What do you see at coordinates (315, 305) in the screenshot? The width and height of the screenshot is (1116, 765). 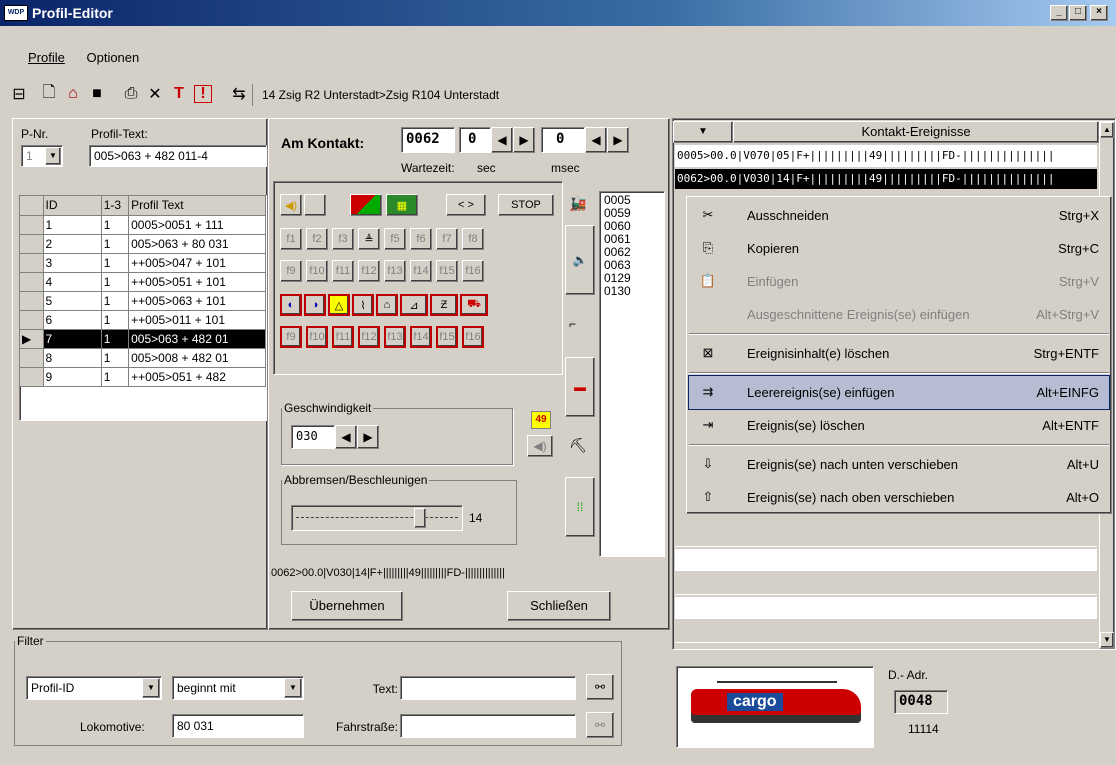 I see `light-rear-icon: ◑` at bounding box center [315, 305].